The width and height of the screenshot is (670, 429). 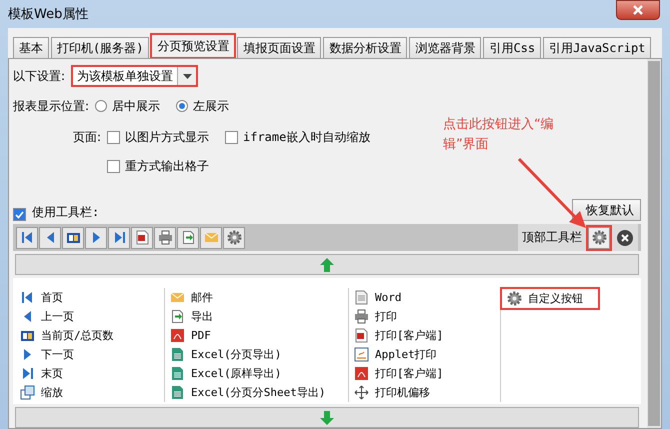 I want to click on tab: 分页预览设置, so click(x=193, y=46).